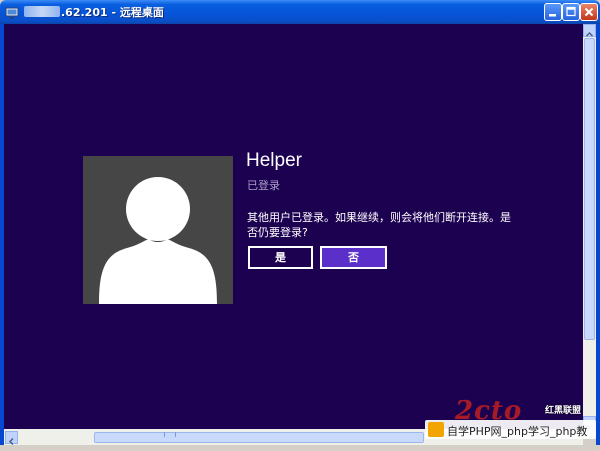  I want to click on warning-message: 其他用户已登录。如果继续，则会将他们断开连接。是否仍要登录?, so click(379, 225).